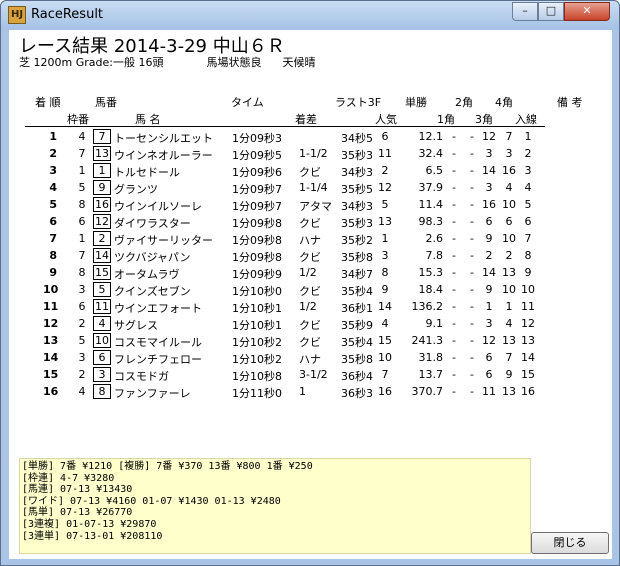 The height and width of the screenshot is (566, 620). Describe the element at coordinates (528, 170) in the screenshot. I see `finish-order: 3` at that location.